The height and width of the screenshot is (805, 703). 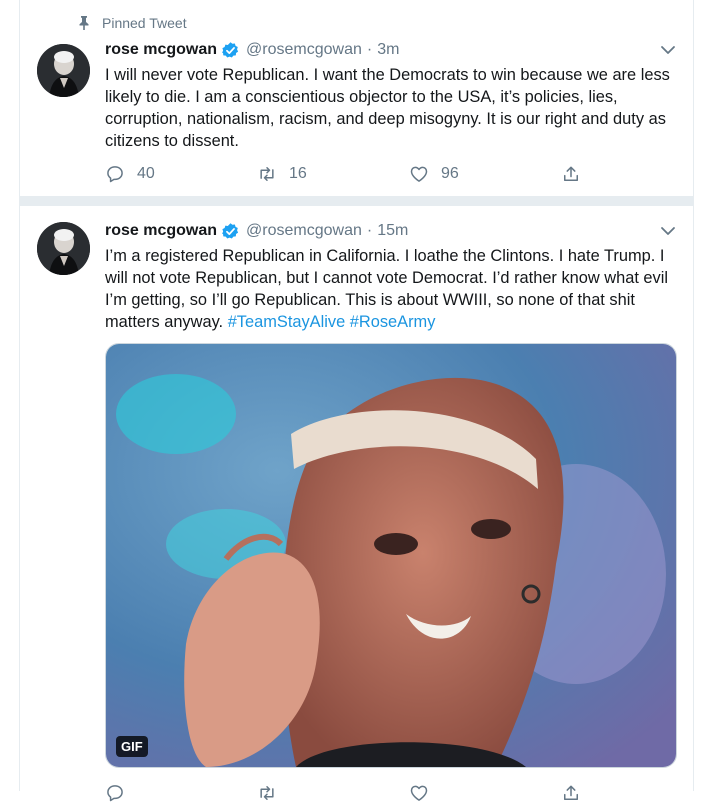 What do you see at coordinates (144, 23) in the screenshot?
I see `pinned-label: Pinned Tweet` at bounding box center [144, 23].